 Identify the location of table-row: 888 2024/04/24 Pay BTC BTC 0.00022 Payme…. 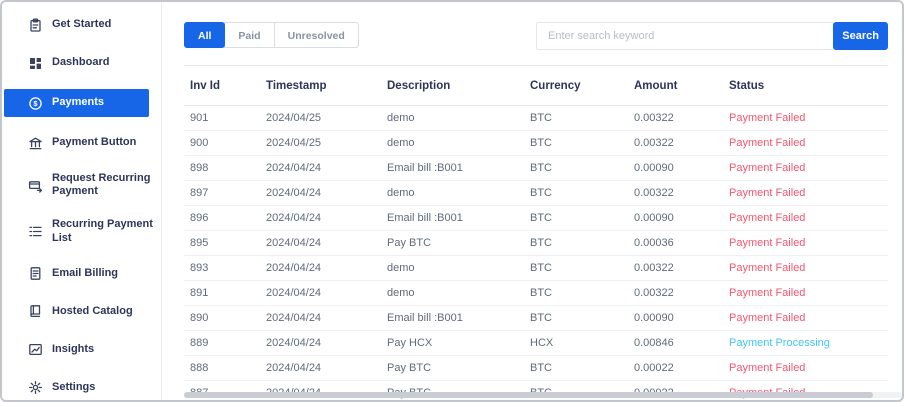
(536, 368).